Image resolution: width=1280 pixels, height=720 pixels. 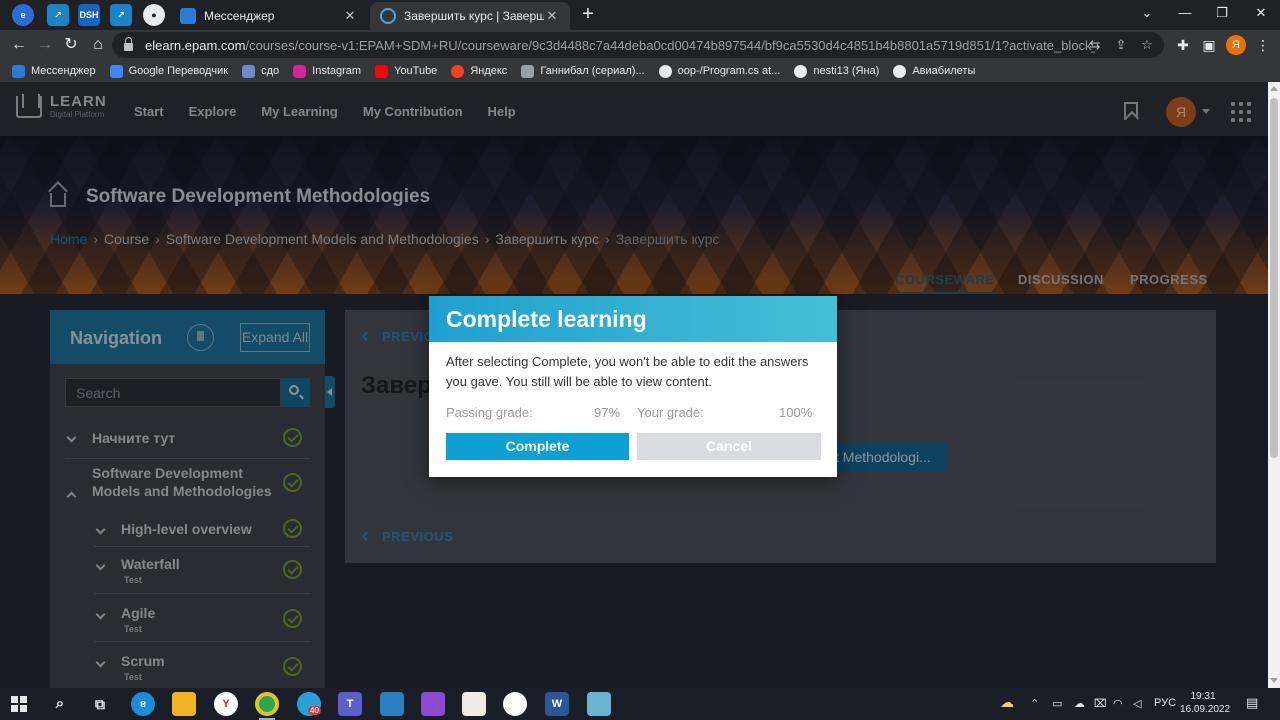 I want to click on tab-title: Мессенджер, so click(x=239, y=16).